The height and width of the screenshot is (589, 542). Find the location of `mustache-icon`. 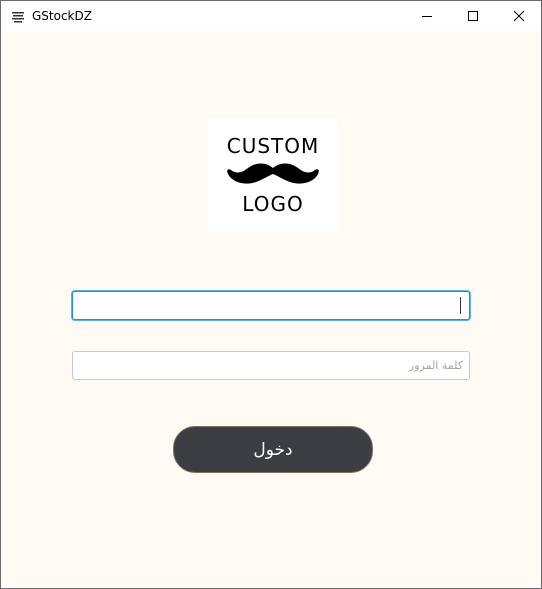

mustache-icon is located at coordinates (273, 175).